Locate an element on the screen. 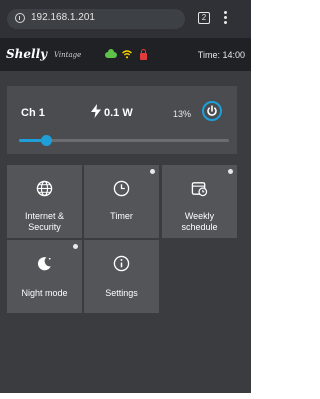 The width and height of the screenshot is (320, 399). info-icon is located at coordinates (20, 18).